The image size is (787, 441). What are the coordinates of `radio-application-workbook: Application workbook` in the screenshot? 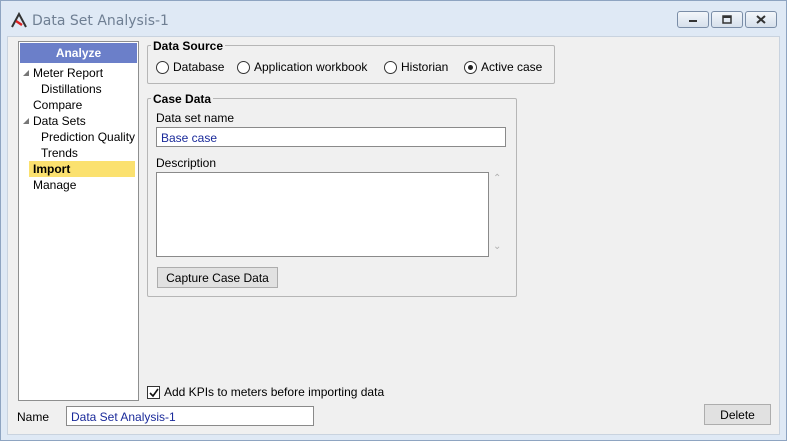 It's located at (302, 67).